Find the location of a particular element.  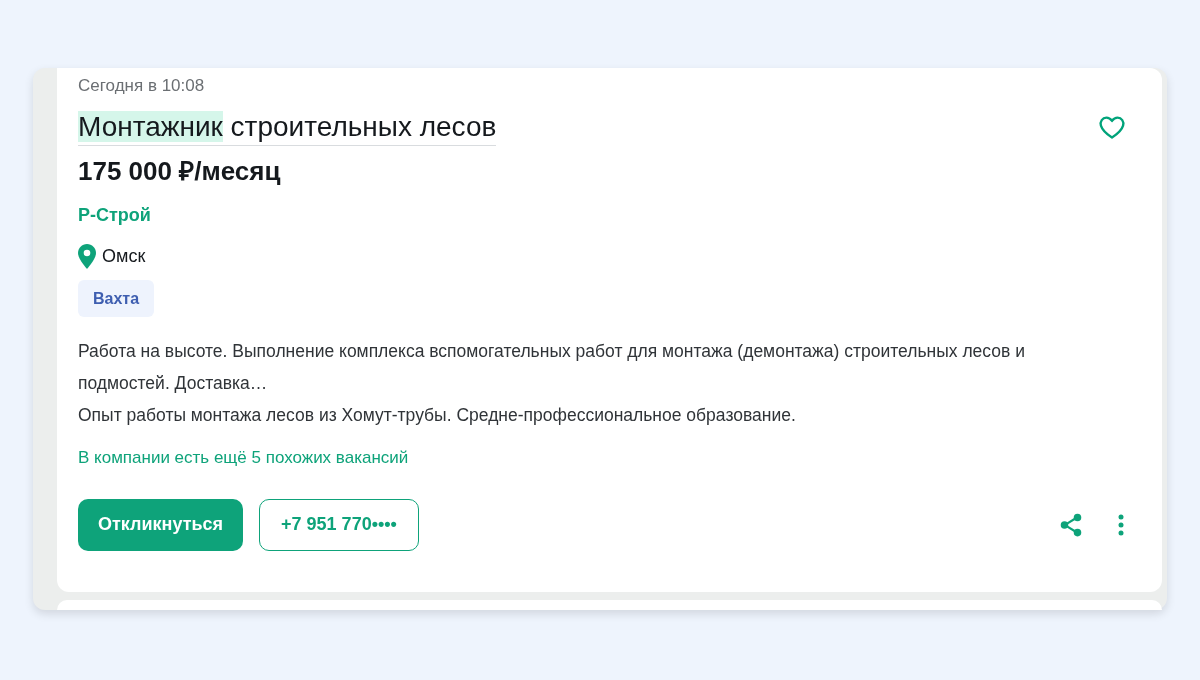

tag: Вахта is located at coordinates (116, 298).